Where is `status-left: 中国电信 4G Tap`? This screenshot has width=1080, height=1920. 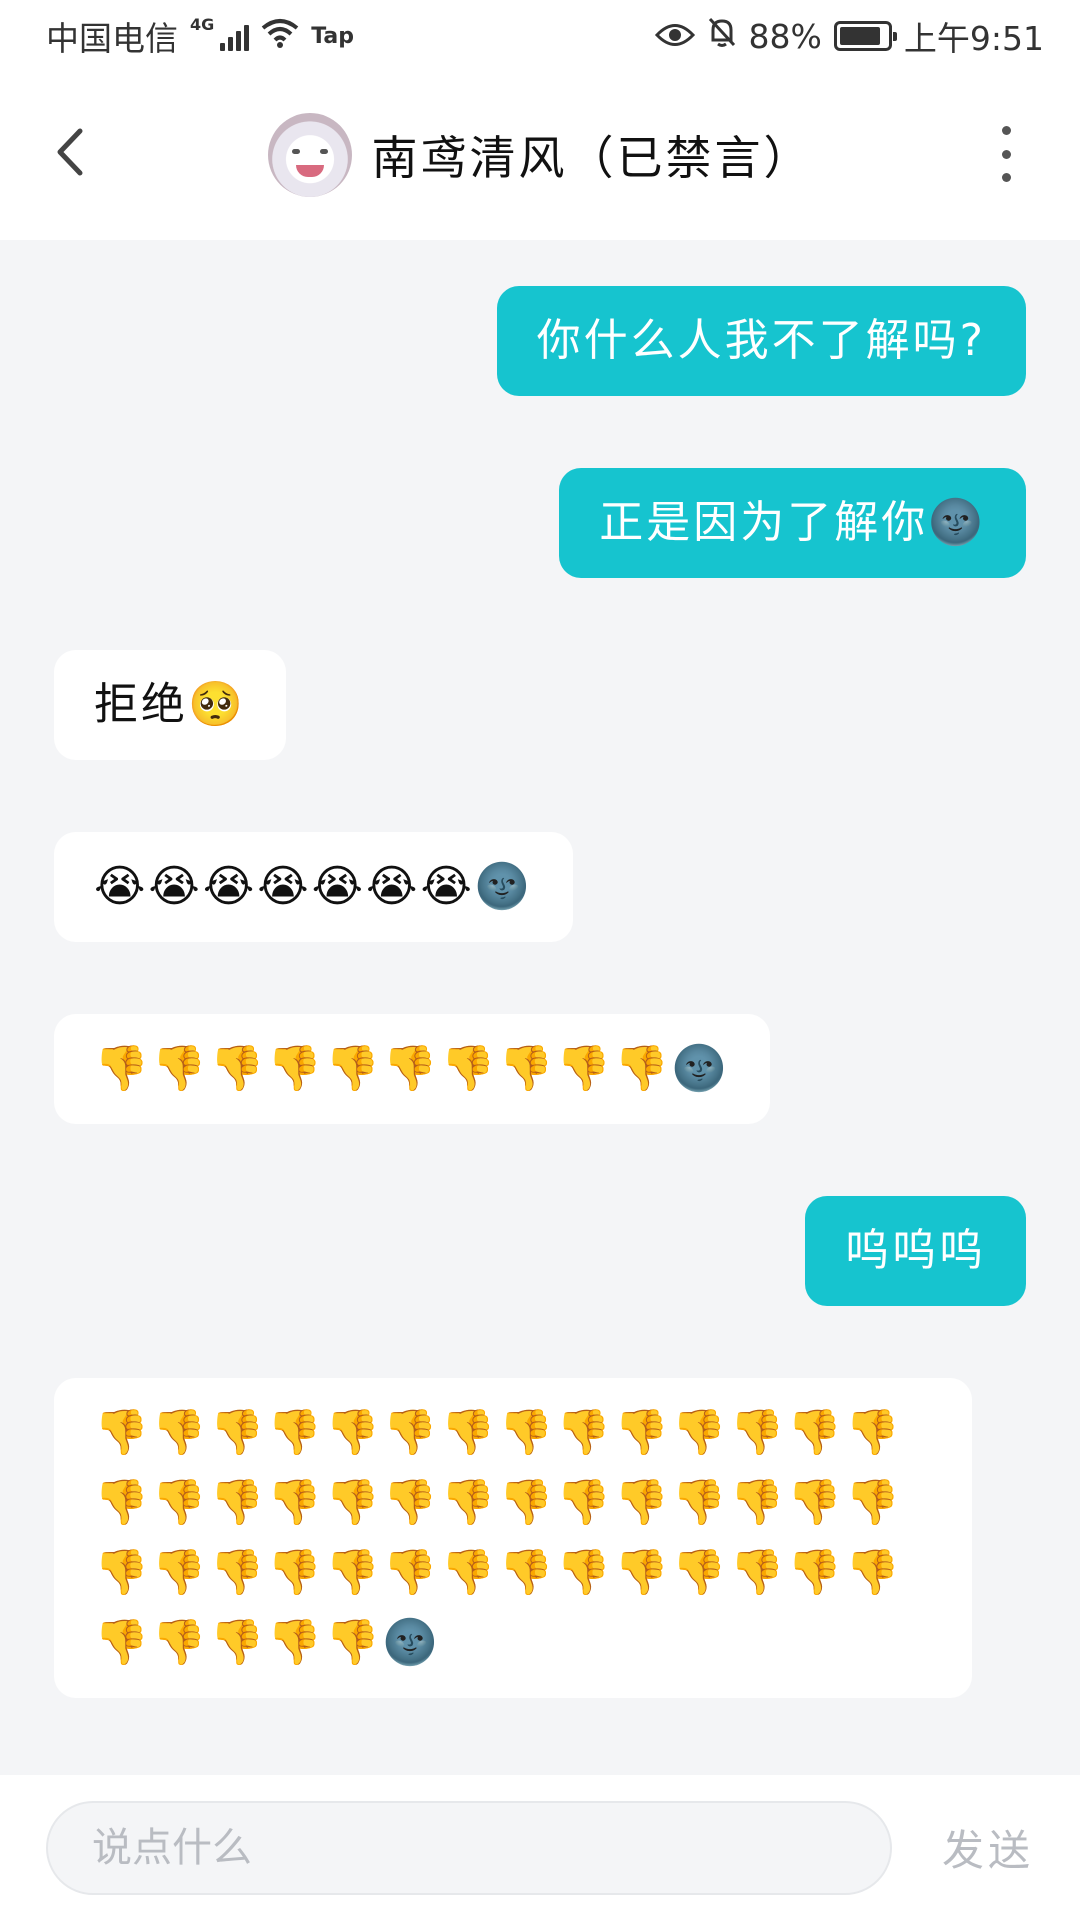 status-left: 中国电信 4G Tap is located at coordinates (200, 36).